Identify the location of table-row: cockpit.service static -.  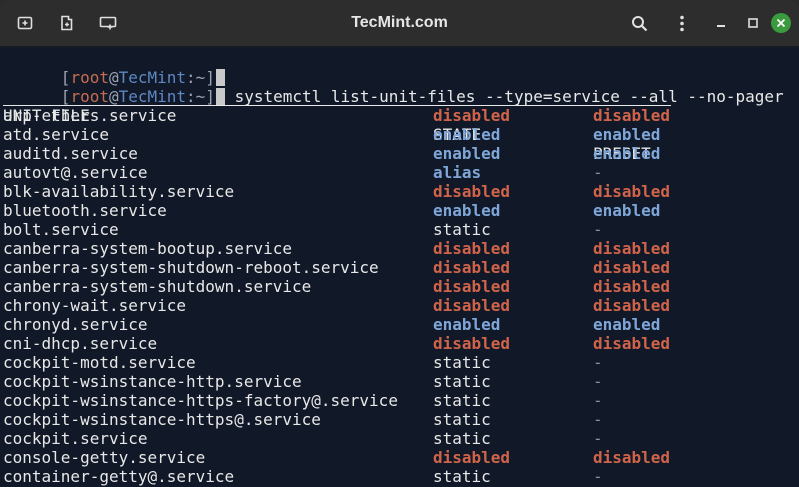
(383, 438).